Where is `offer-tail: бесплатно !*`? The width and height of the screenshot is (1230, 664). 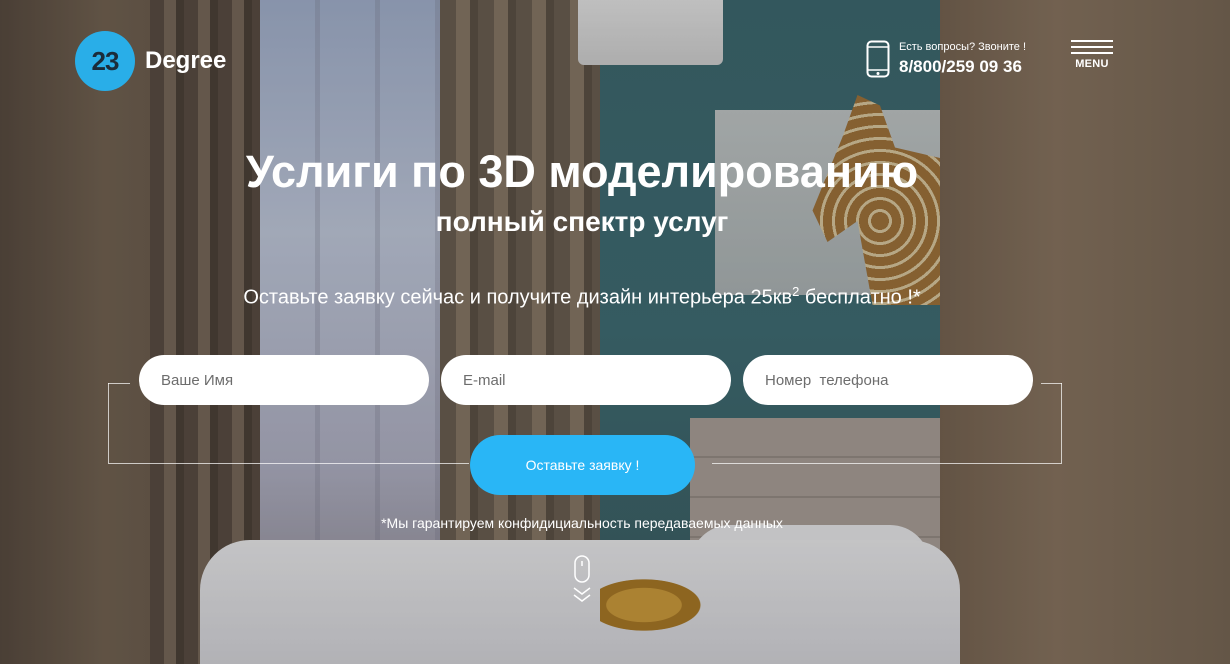 offer-tail: бесплатно !* is located at coordinates (860, 297).